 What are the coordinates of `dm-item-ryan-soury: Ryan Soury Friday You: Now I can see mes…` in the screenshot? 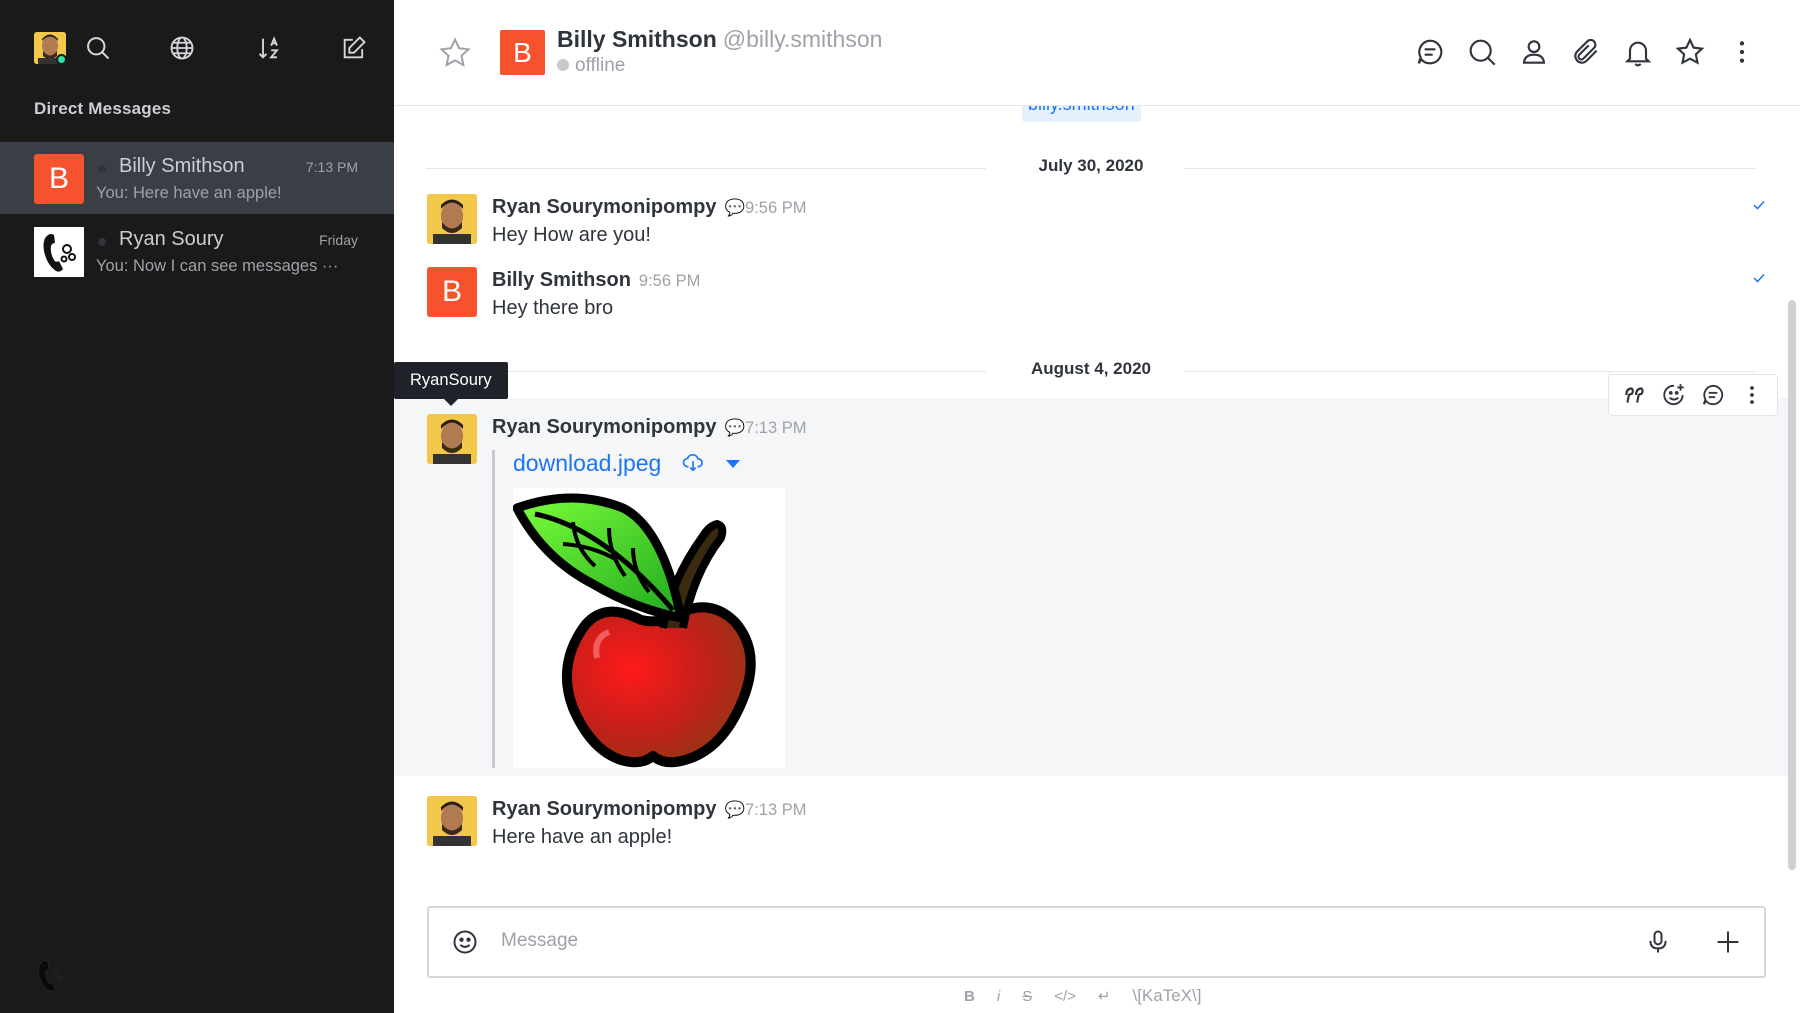 It's located at (197, 251).